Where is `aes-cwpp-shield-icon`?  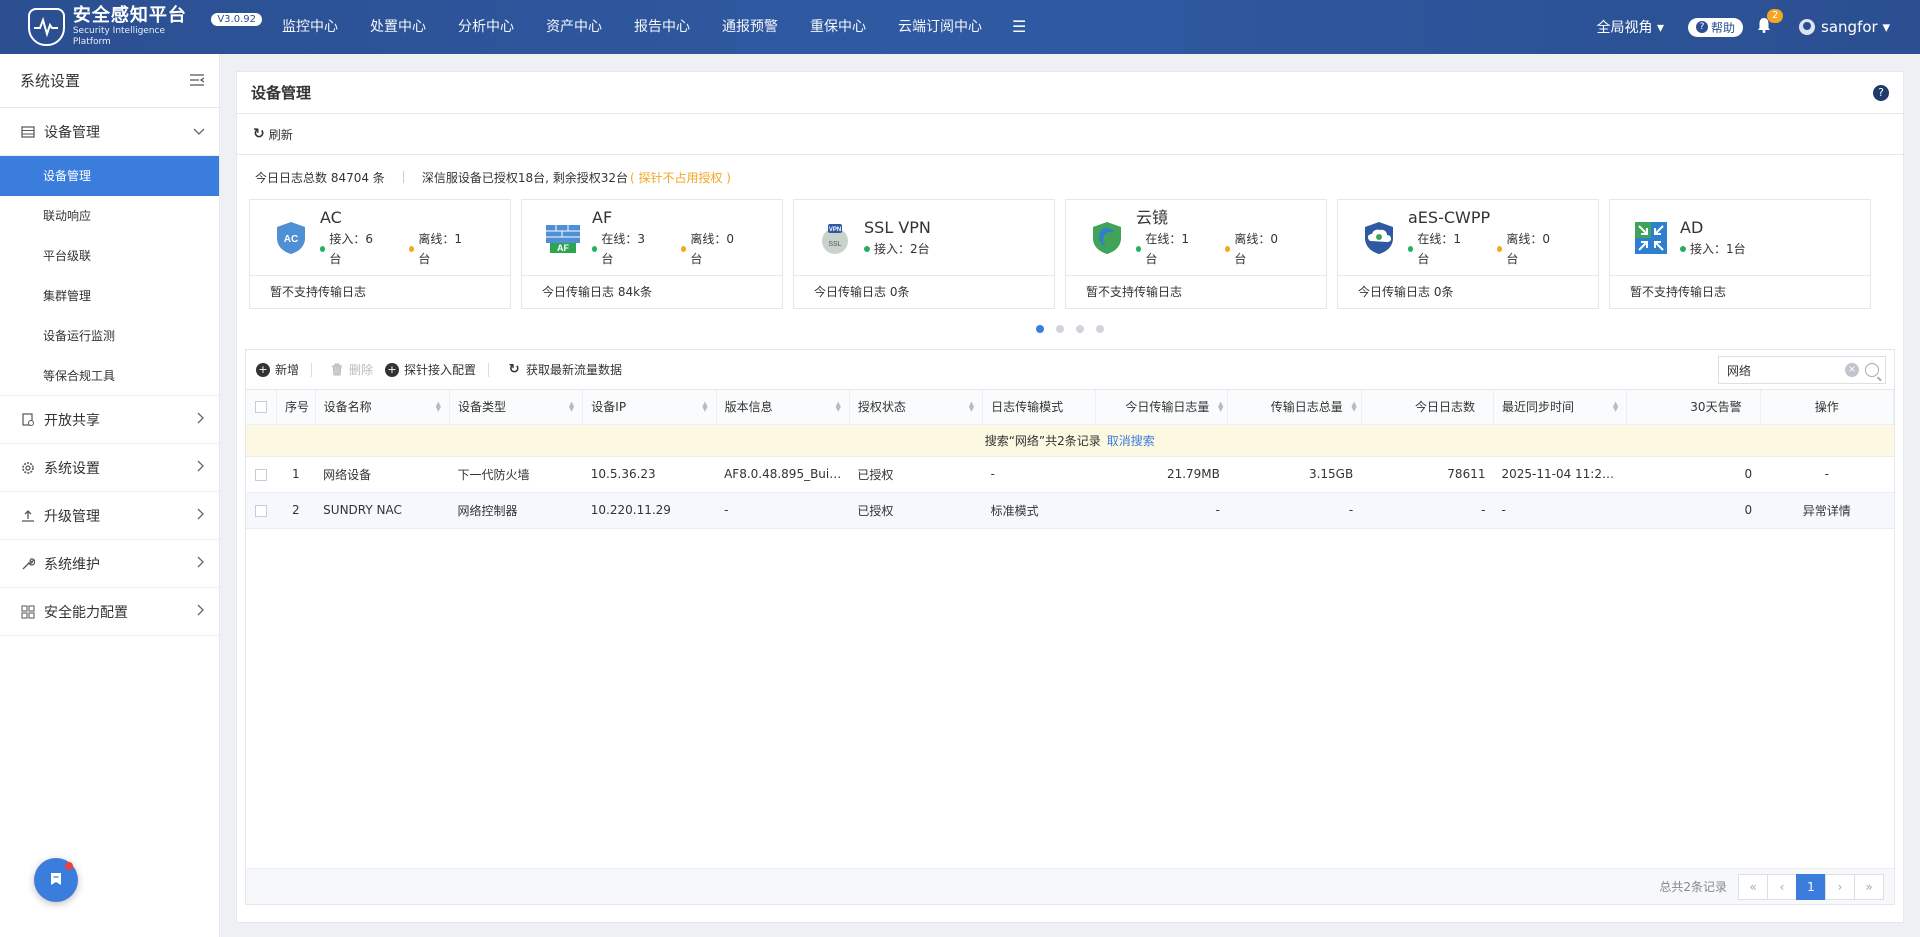 aes-cwpp-shield-icon is located at coordinates (1379, 238).